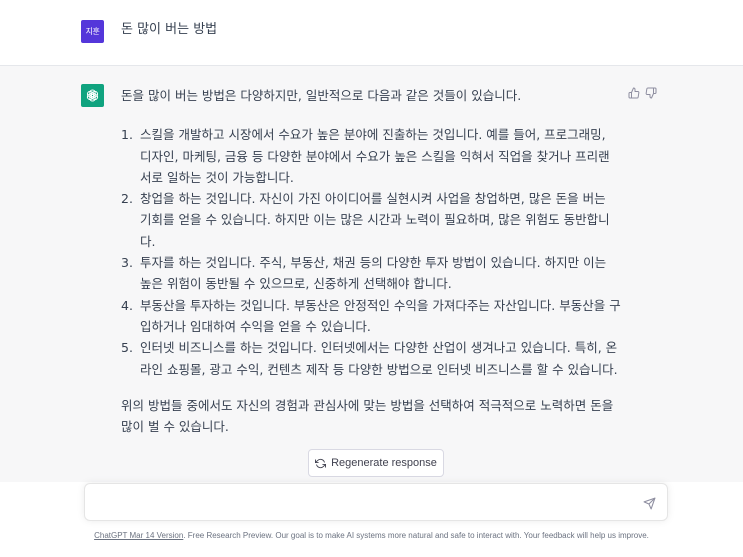  I want to click on regenerate-label: Regenerate response, so click(384, 463).